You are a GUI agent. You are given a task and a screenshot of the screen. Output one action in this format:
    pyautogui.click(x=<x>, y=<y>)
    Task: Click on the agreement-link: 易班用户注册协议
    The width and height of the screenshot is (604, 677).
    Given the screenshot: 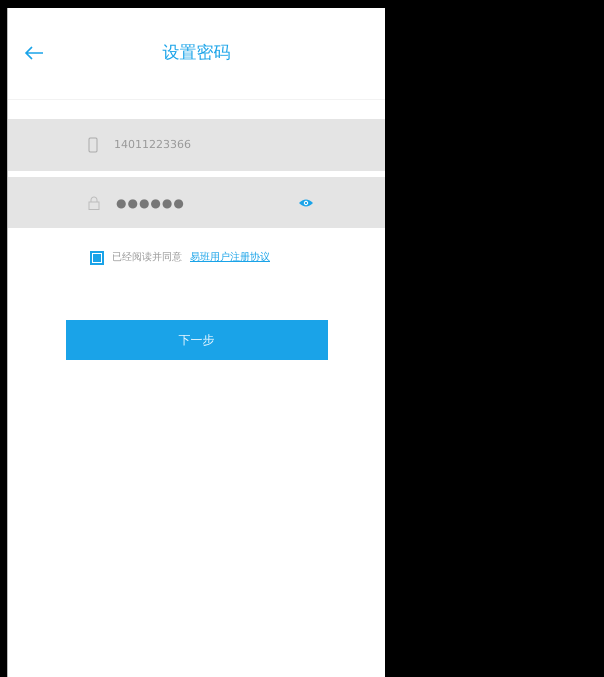 What is the action you would take?
    pyautogui.click(x=230, y=257)
    